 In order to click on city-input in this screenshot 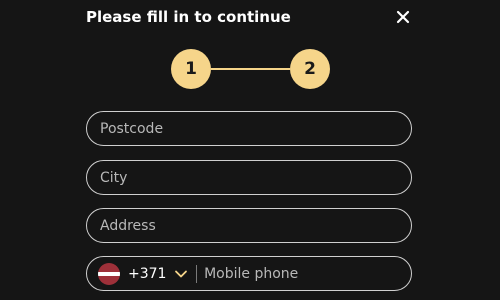, I will do `click(249, 177)`.